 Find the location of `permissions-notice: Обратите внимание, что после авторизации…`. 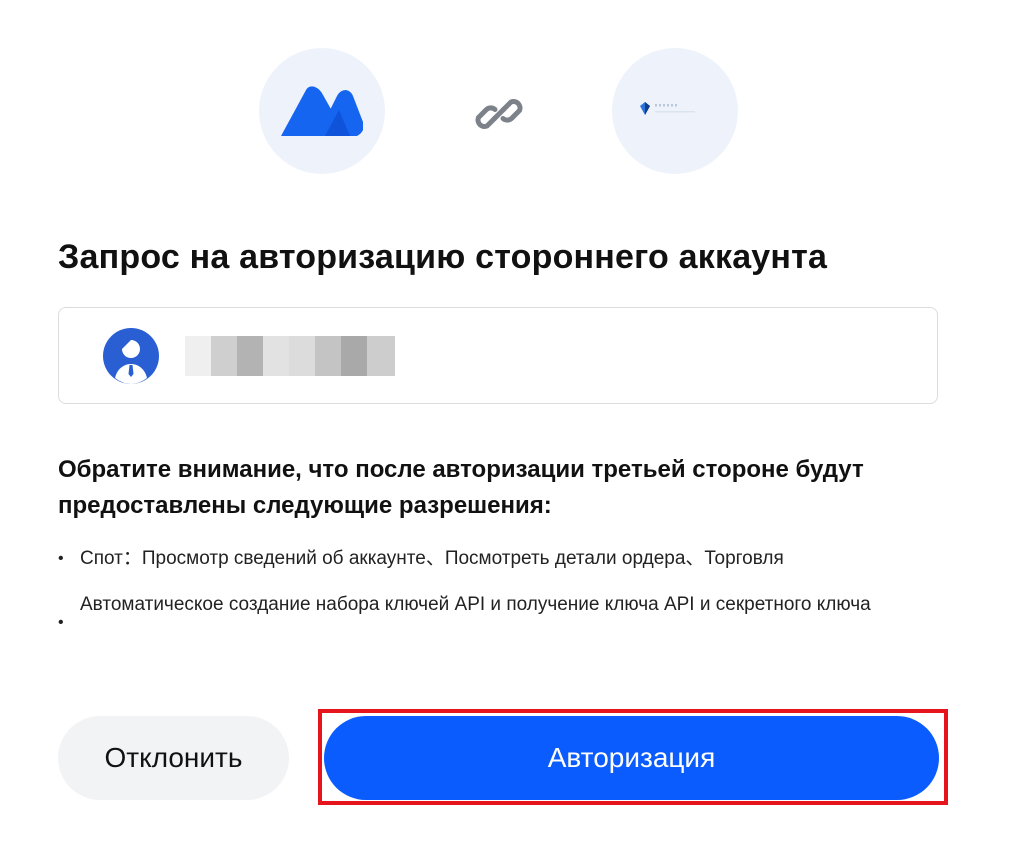

permissions-notice: Обратите внимание, что после авторизации… is located at coordinates (461, 487).